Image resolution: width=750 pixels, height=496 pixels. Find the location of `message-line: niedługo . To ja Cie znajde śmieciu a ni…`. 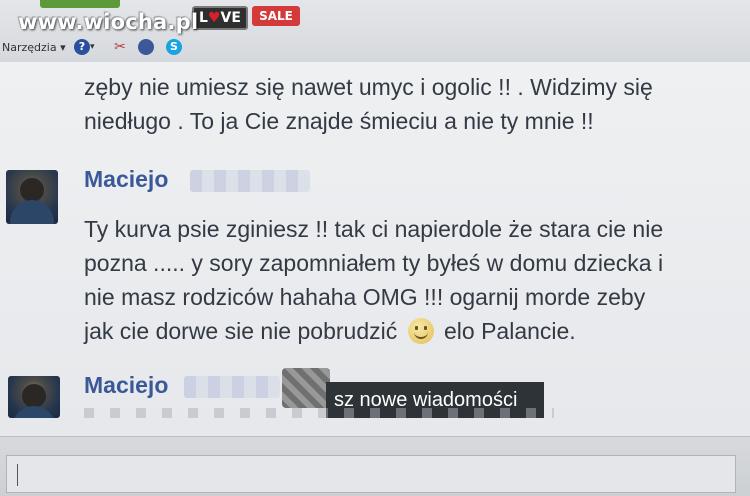

message-line: niedługo . To ja Cie znajde śmieciu a ni… is located at coordinates (339, 121).